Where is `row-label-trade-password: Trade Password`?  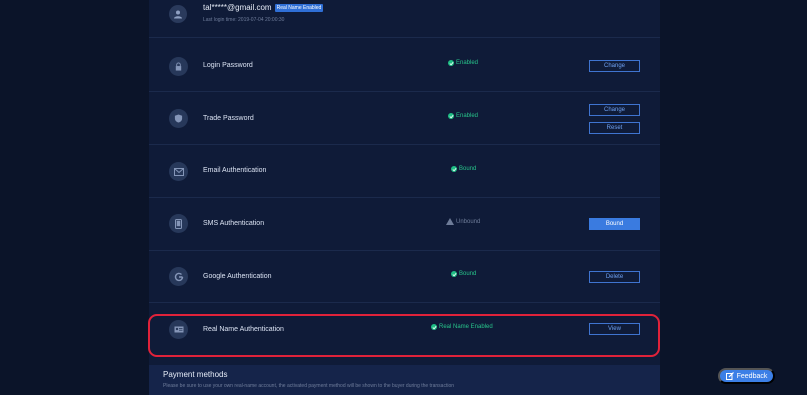 row-label-trade-password: Trade Password is located at coordinates (228, 118).